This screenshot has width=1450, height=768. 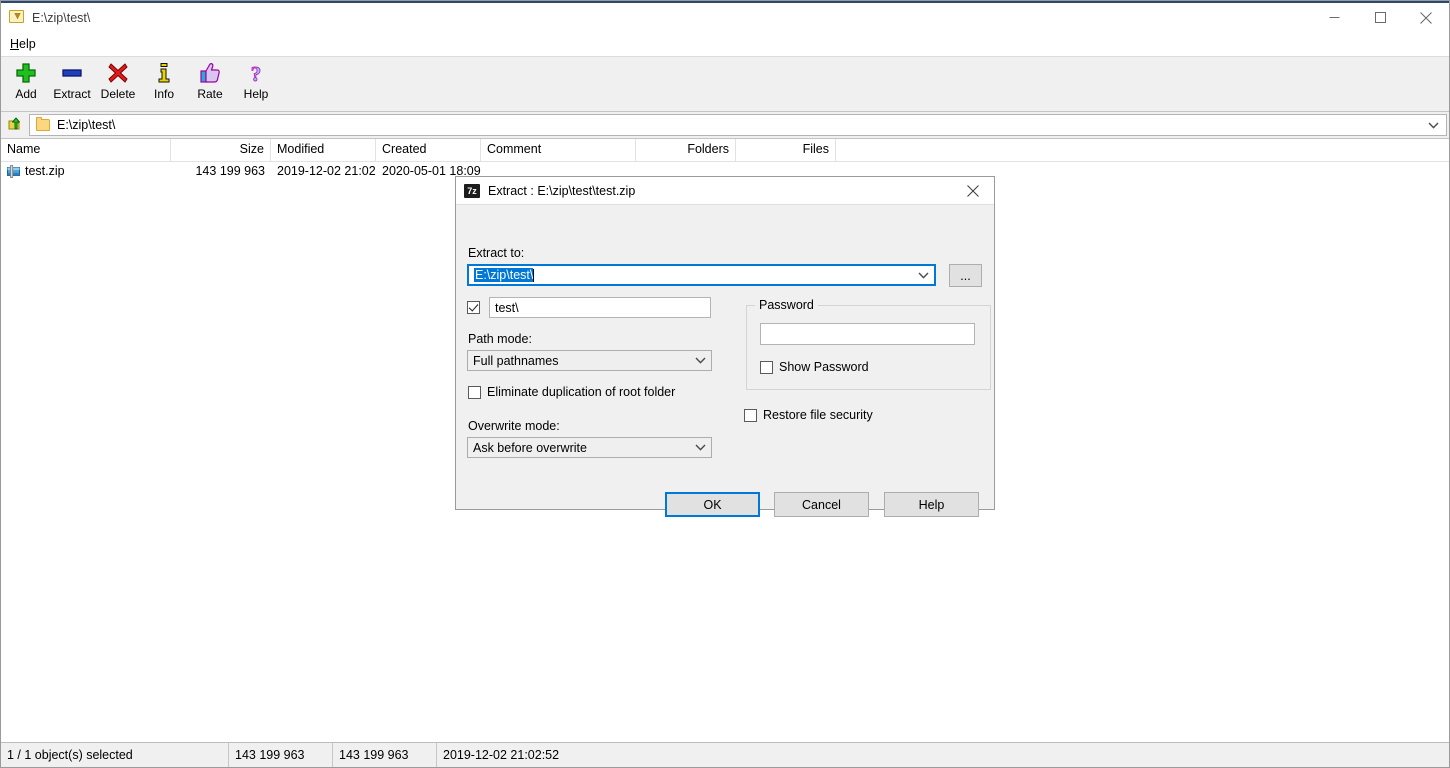 I want to click on path-combo: E:\zip\test\, so click(x=738, y=125).